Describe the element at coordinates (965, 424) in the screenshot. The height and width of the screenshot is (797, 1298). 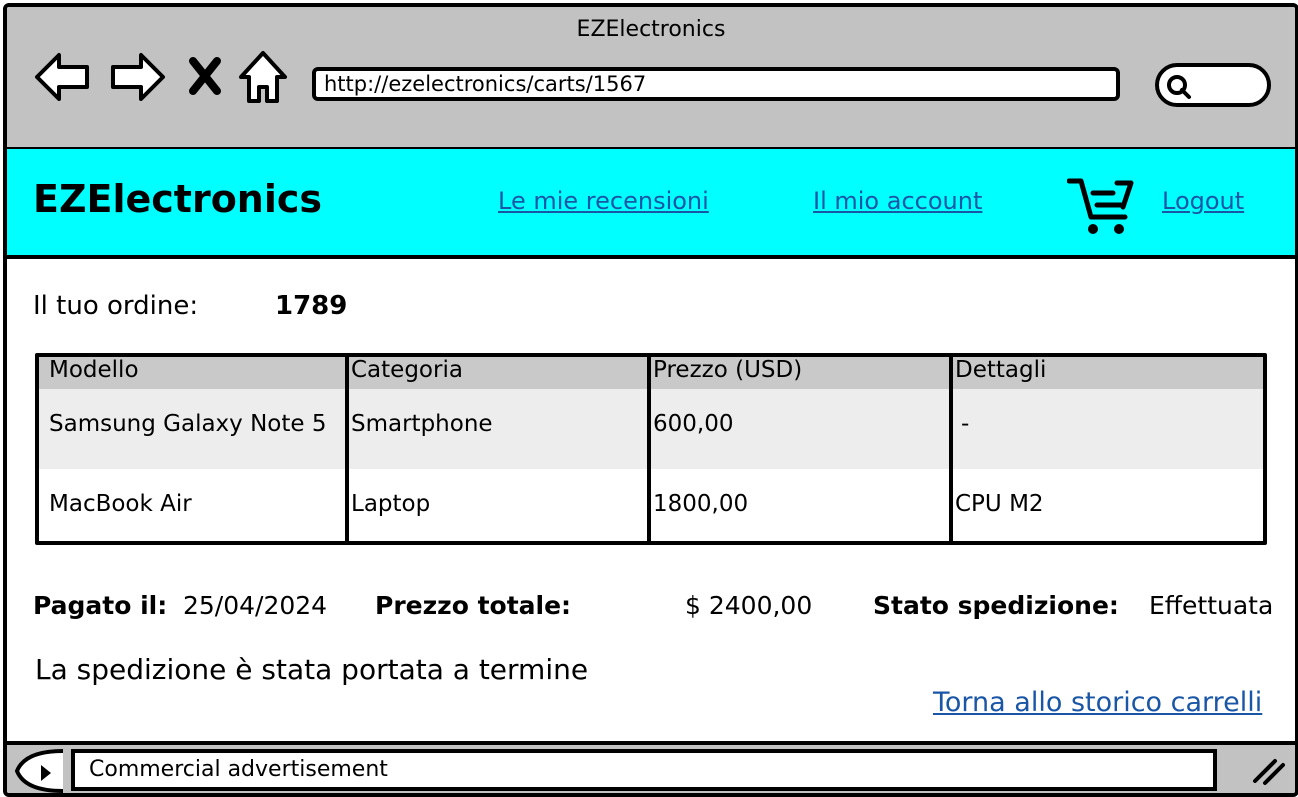
I see `table-cell: -` at that location.